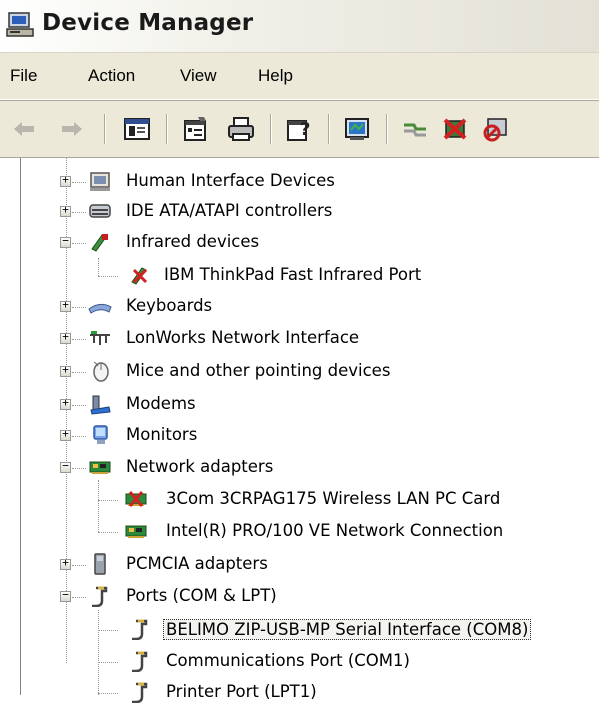 Image resolution: width=599 pixels, height=708 pixels. I want to click on toolbar: ?, so click(299, 129).